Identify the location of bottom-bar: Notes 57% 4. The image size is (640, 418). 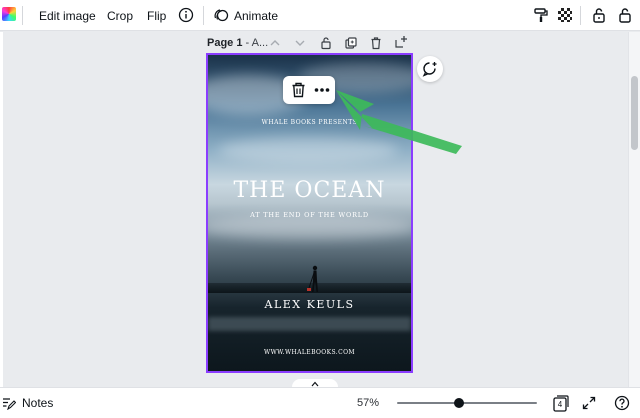
(320, 402).